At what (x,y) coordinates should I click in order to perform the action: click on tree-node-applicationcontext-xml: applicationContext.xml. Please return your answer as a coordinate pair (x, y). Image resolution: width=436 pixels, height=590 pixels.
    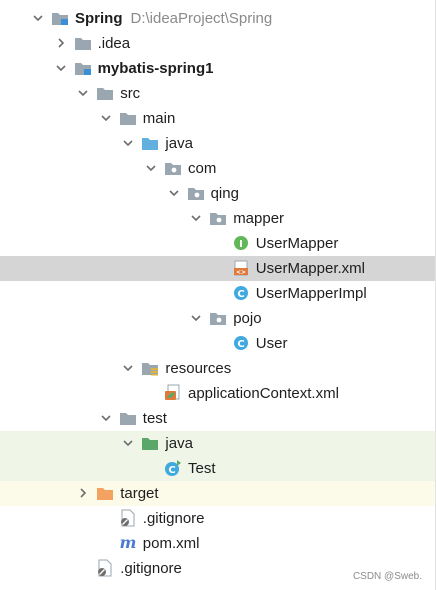
    Looking at the image, I should click on (218, 393).